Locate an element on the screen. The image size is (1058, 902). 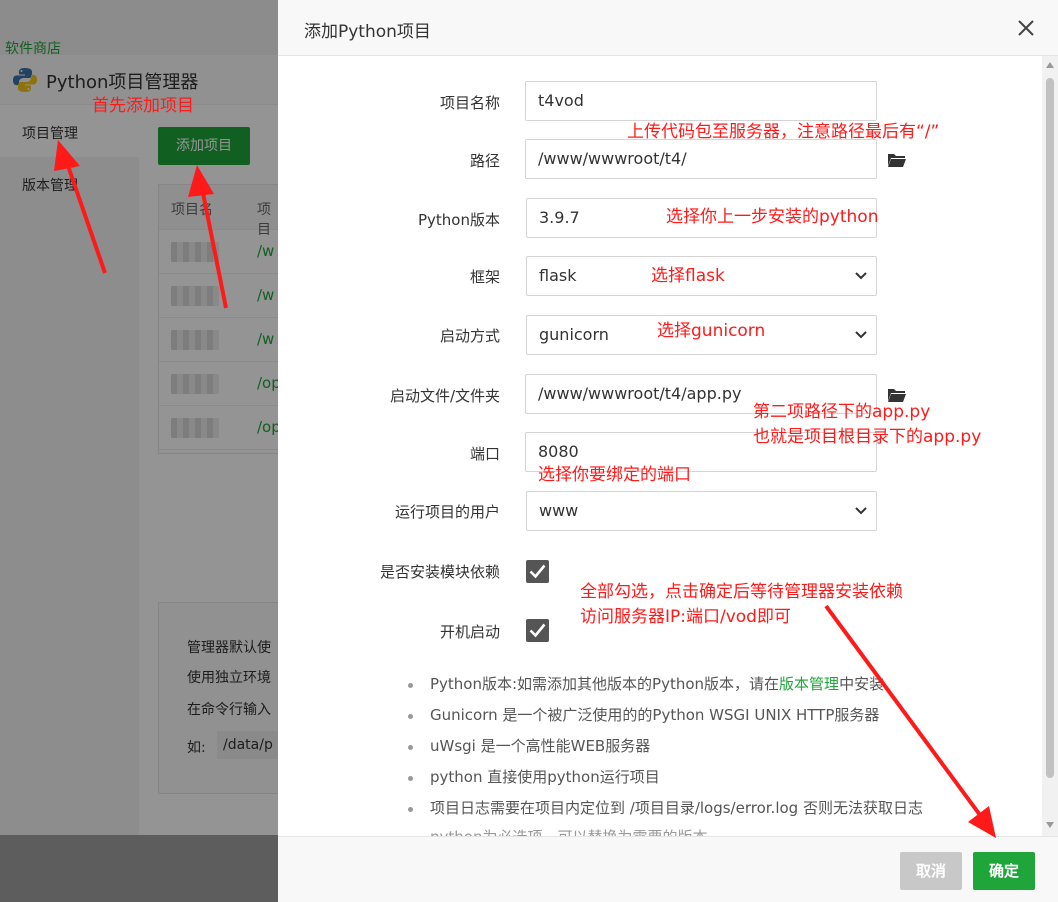
tip-item-partial: python为必选项，可以替换为需要的版本 is located at coordinates (568, 831).